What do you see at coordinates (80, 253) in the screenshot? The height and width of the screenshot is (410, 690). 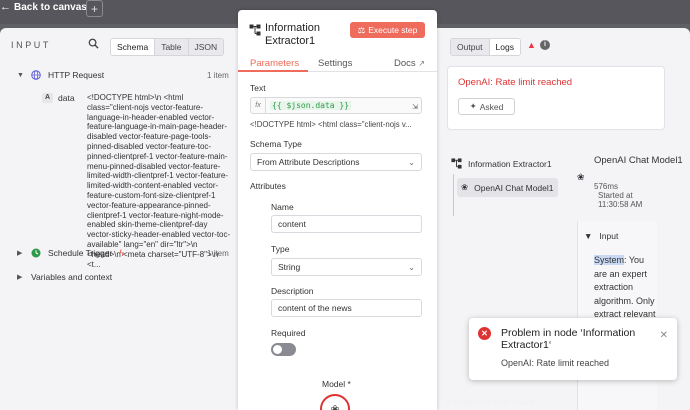 I see `schedule-trigger-label: Schedule Trigger` at bounding box center [80, 253].